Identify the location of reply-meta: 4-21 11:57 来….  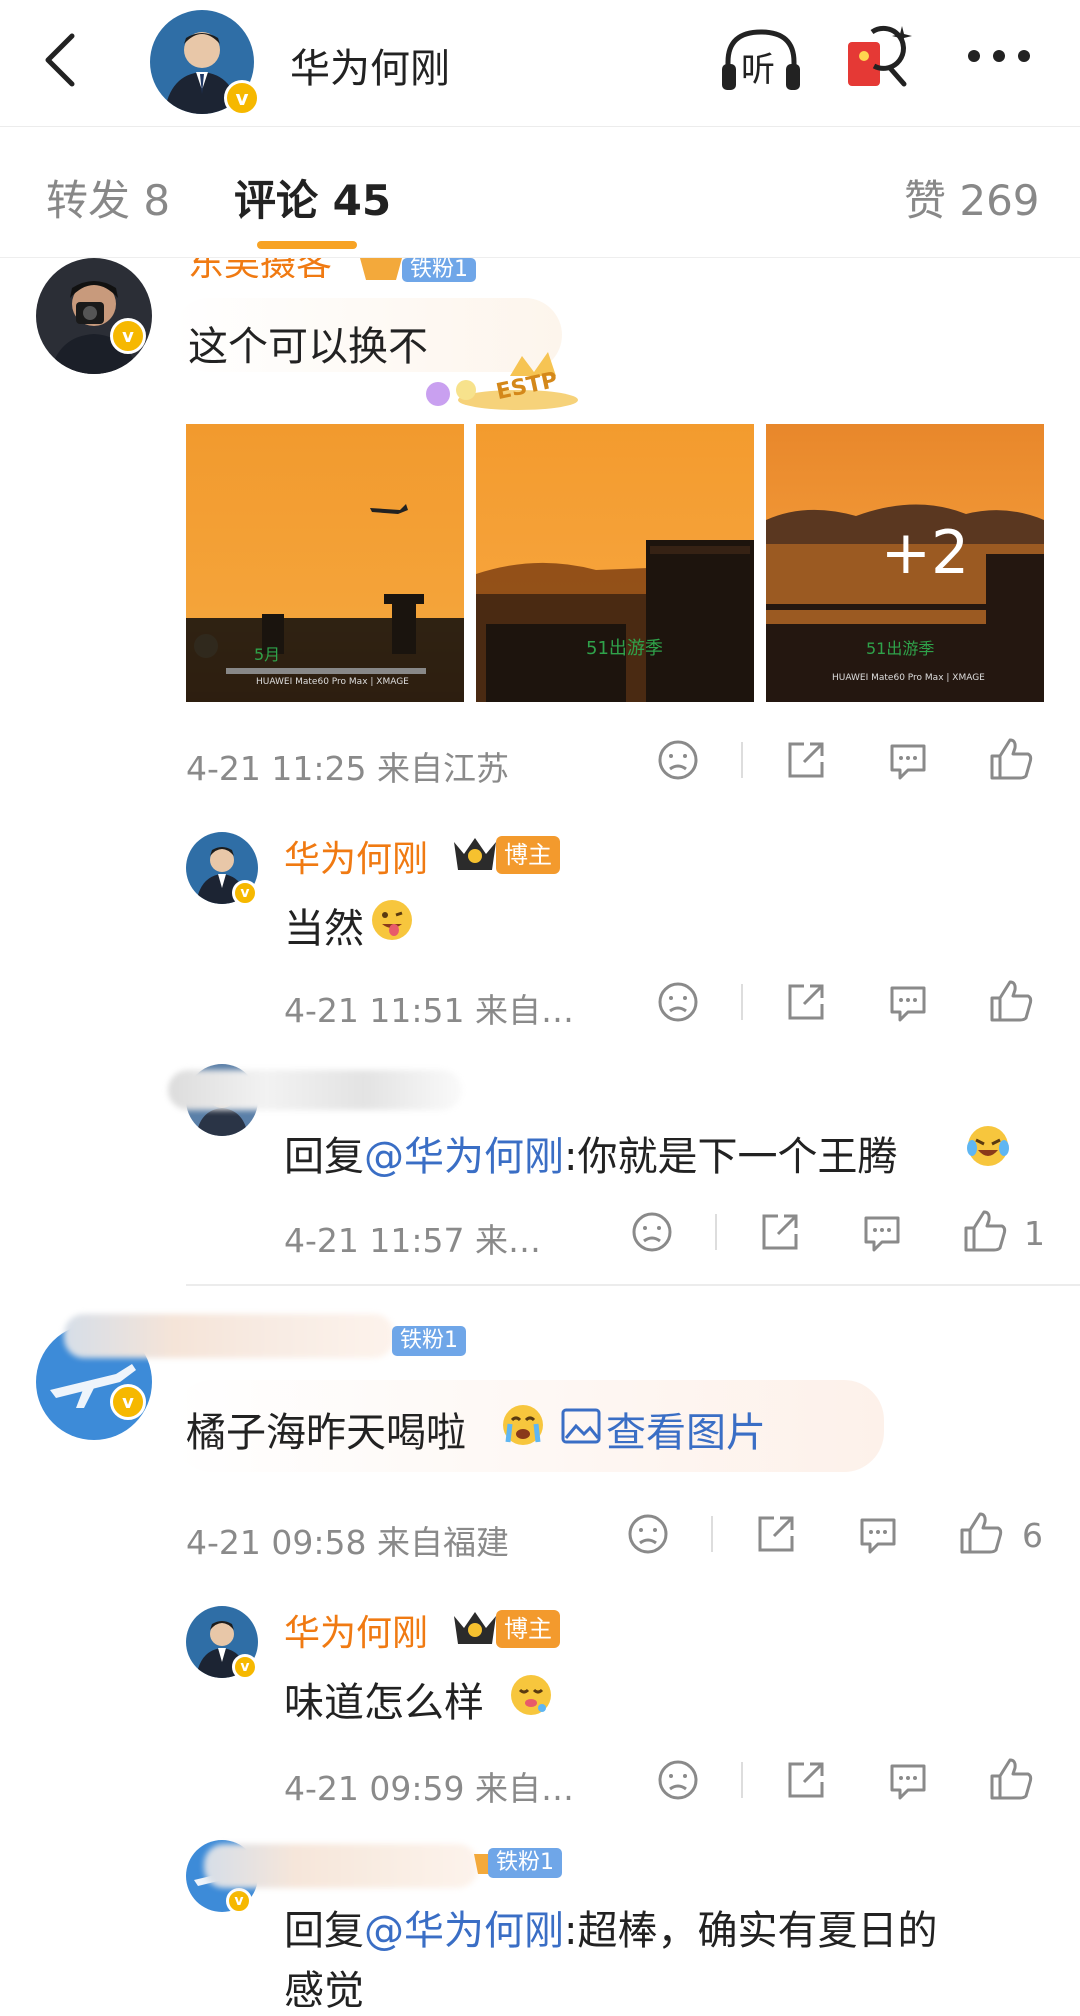
(412, 1240).